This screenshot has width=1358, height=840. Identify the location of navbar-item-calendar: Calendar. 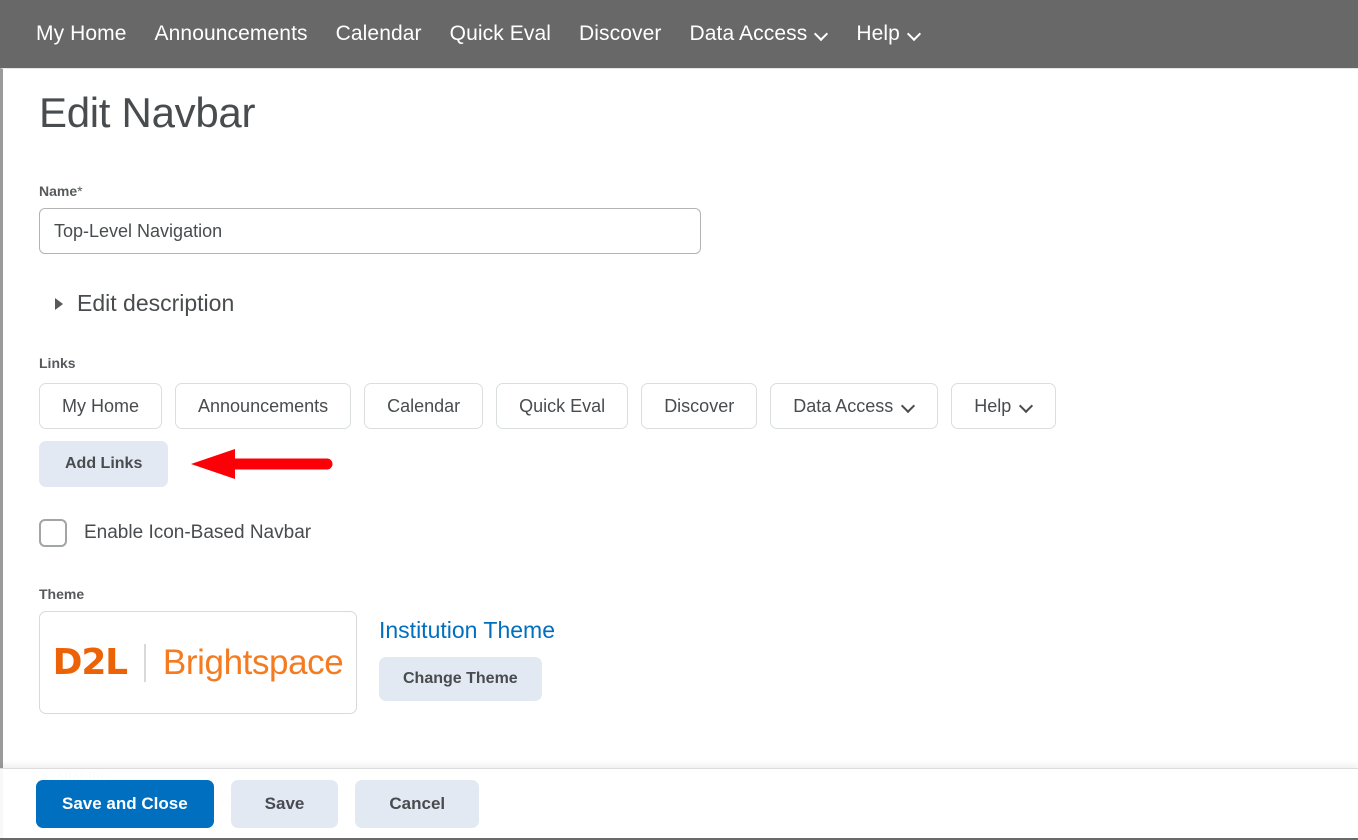
(379, 34).